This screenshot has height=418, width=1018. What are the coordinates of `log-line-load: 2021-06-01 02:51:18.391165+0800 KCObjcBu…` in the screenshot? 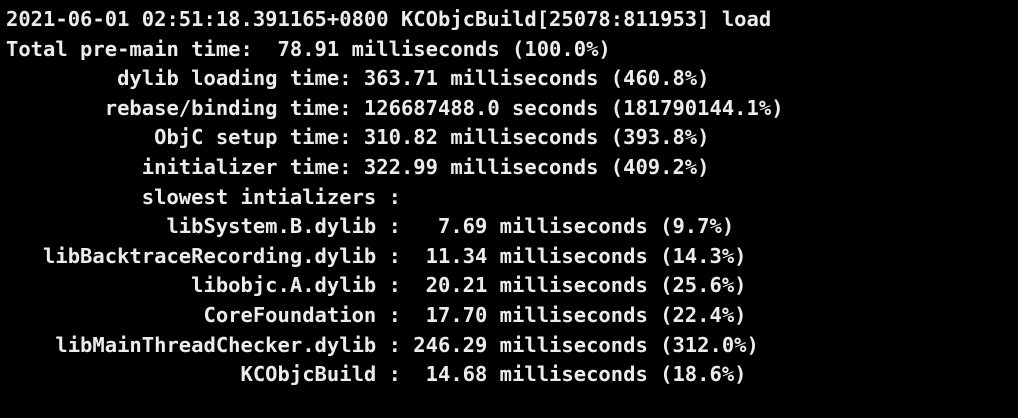 It's located at (389, 19).